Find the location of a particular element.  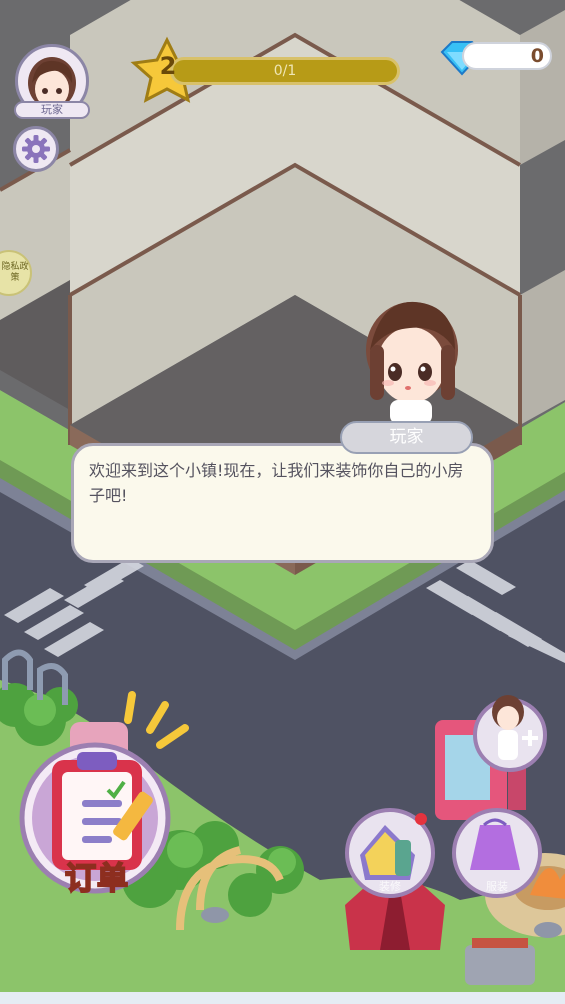

decor-label: 装修 is located at coordinates (390, 886).